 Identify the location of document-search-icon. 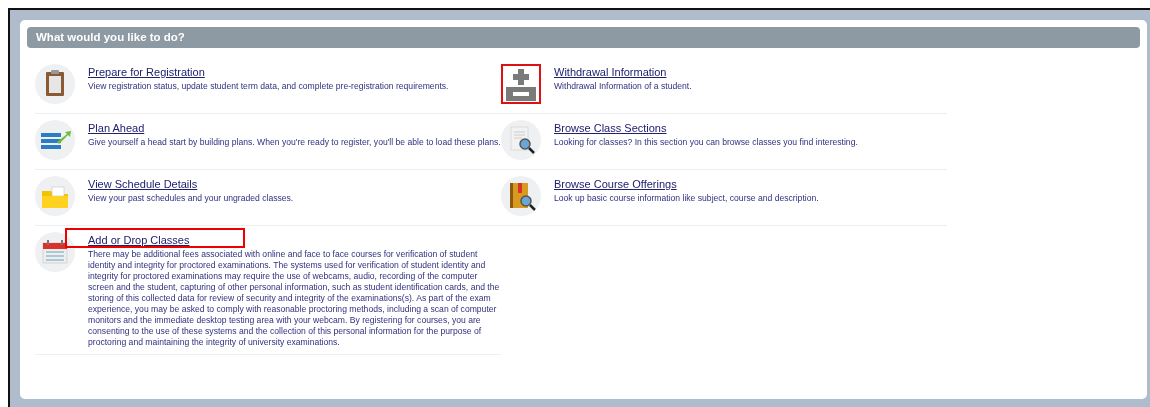
(521, 140).